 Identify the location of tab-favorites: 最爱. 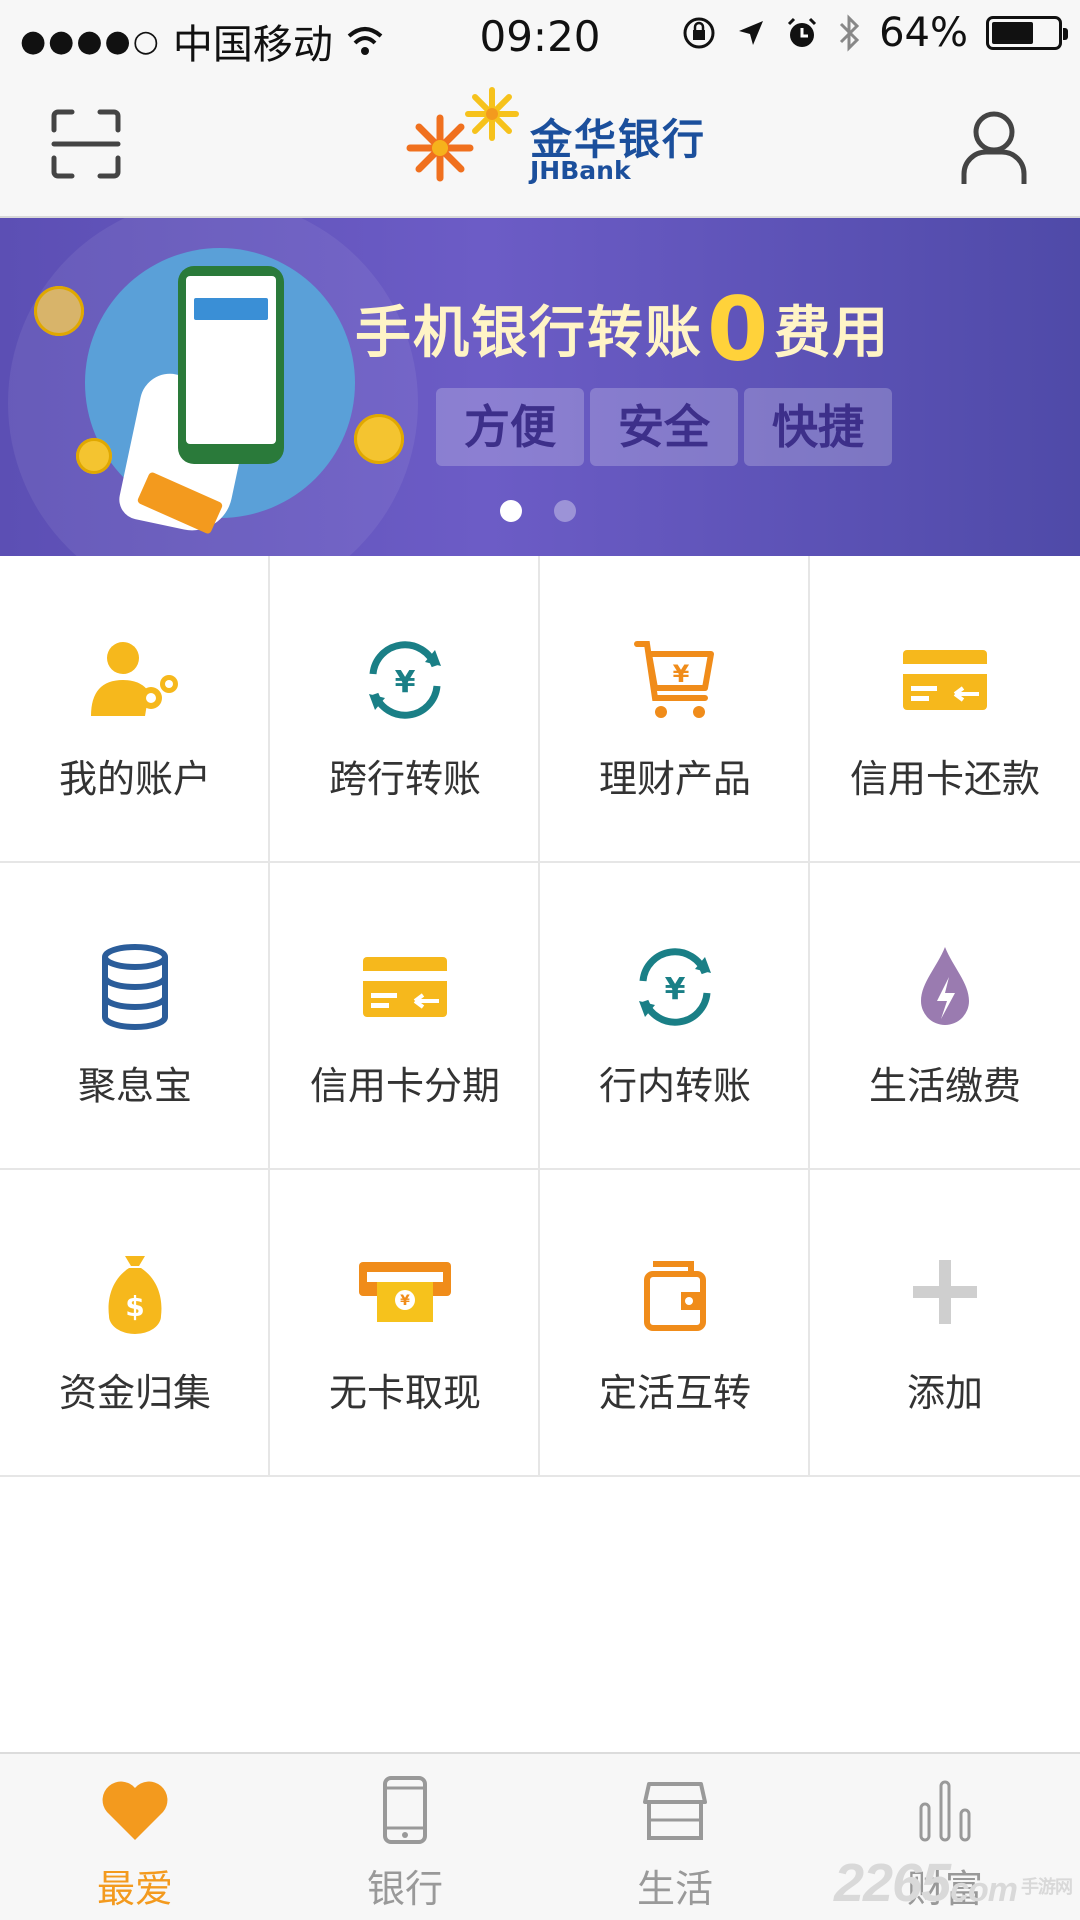
(135, 1837).